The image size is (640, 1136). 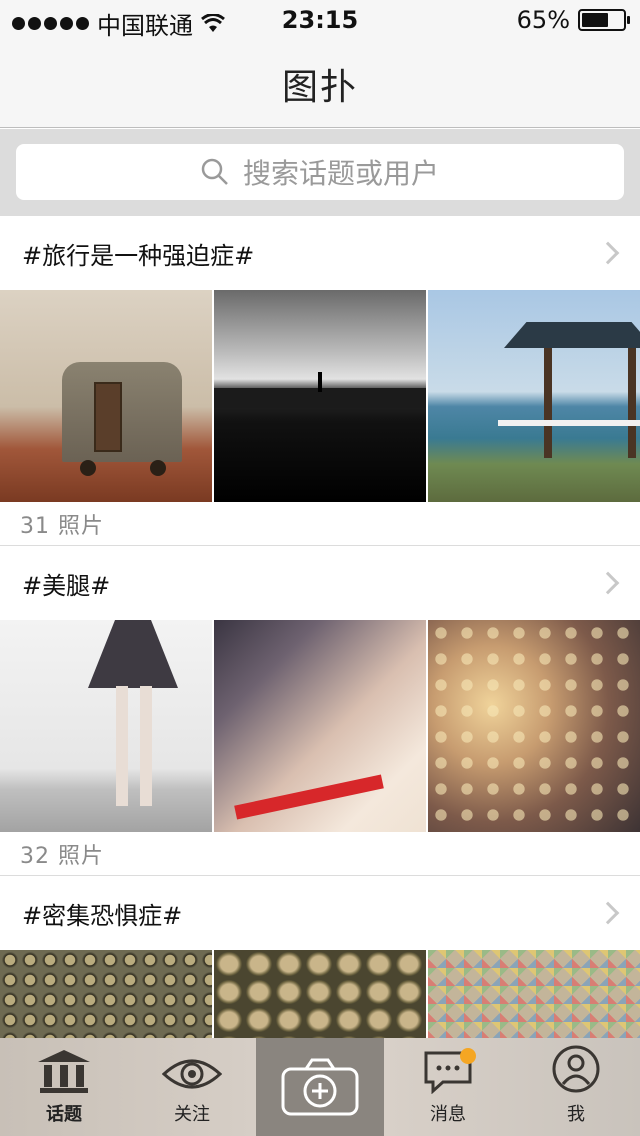 I want to click on tab-me: 我, so click(x=576, y=1087).